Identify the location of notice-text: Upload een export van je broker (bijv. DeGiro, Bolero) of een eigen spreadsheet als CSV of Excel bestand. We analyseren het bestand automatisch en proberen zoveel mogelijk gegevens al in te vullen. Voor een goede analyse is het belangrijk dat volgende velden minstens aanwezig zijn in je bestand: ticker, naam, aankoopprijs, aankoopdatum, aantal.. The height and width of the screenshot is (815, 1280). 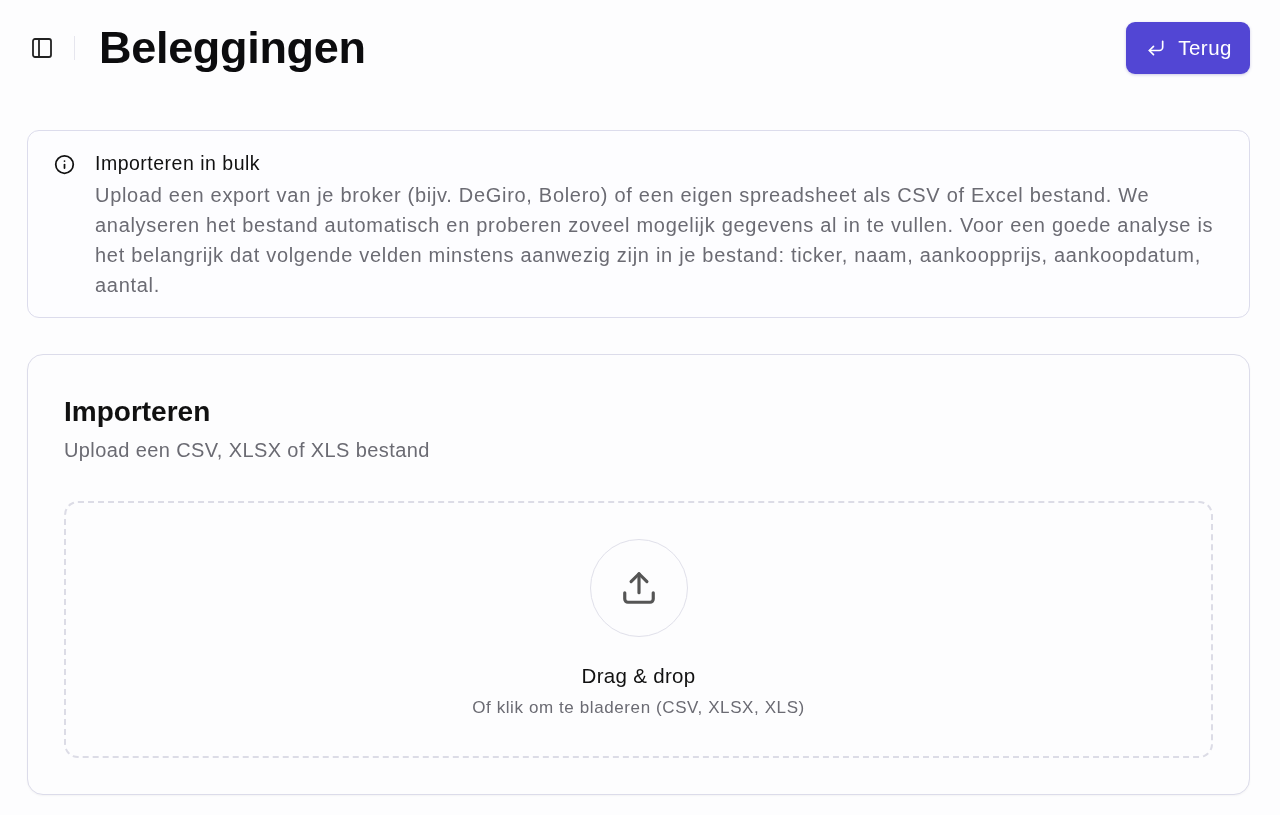
(655, 240).